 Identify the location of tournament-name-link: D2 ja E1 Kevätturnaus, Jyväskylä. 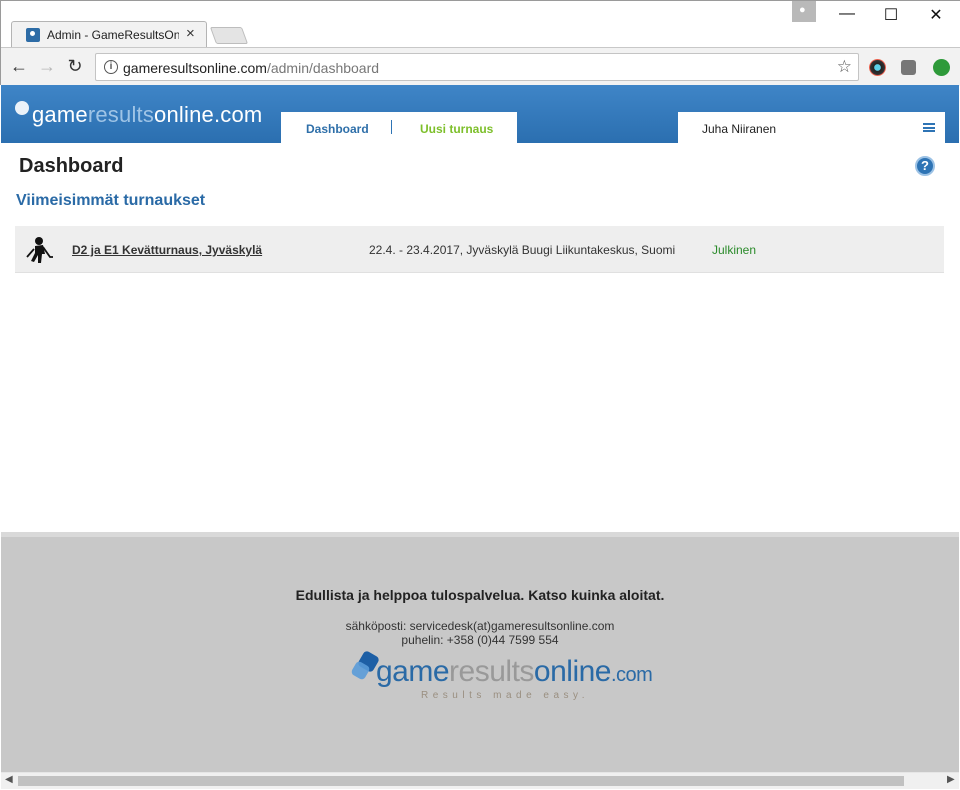
(167, 250).